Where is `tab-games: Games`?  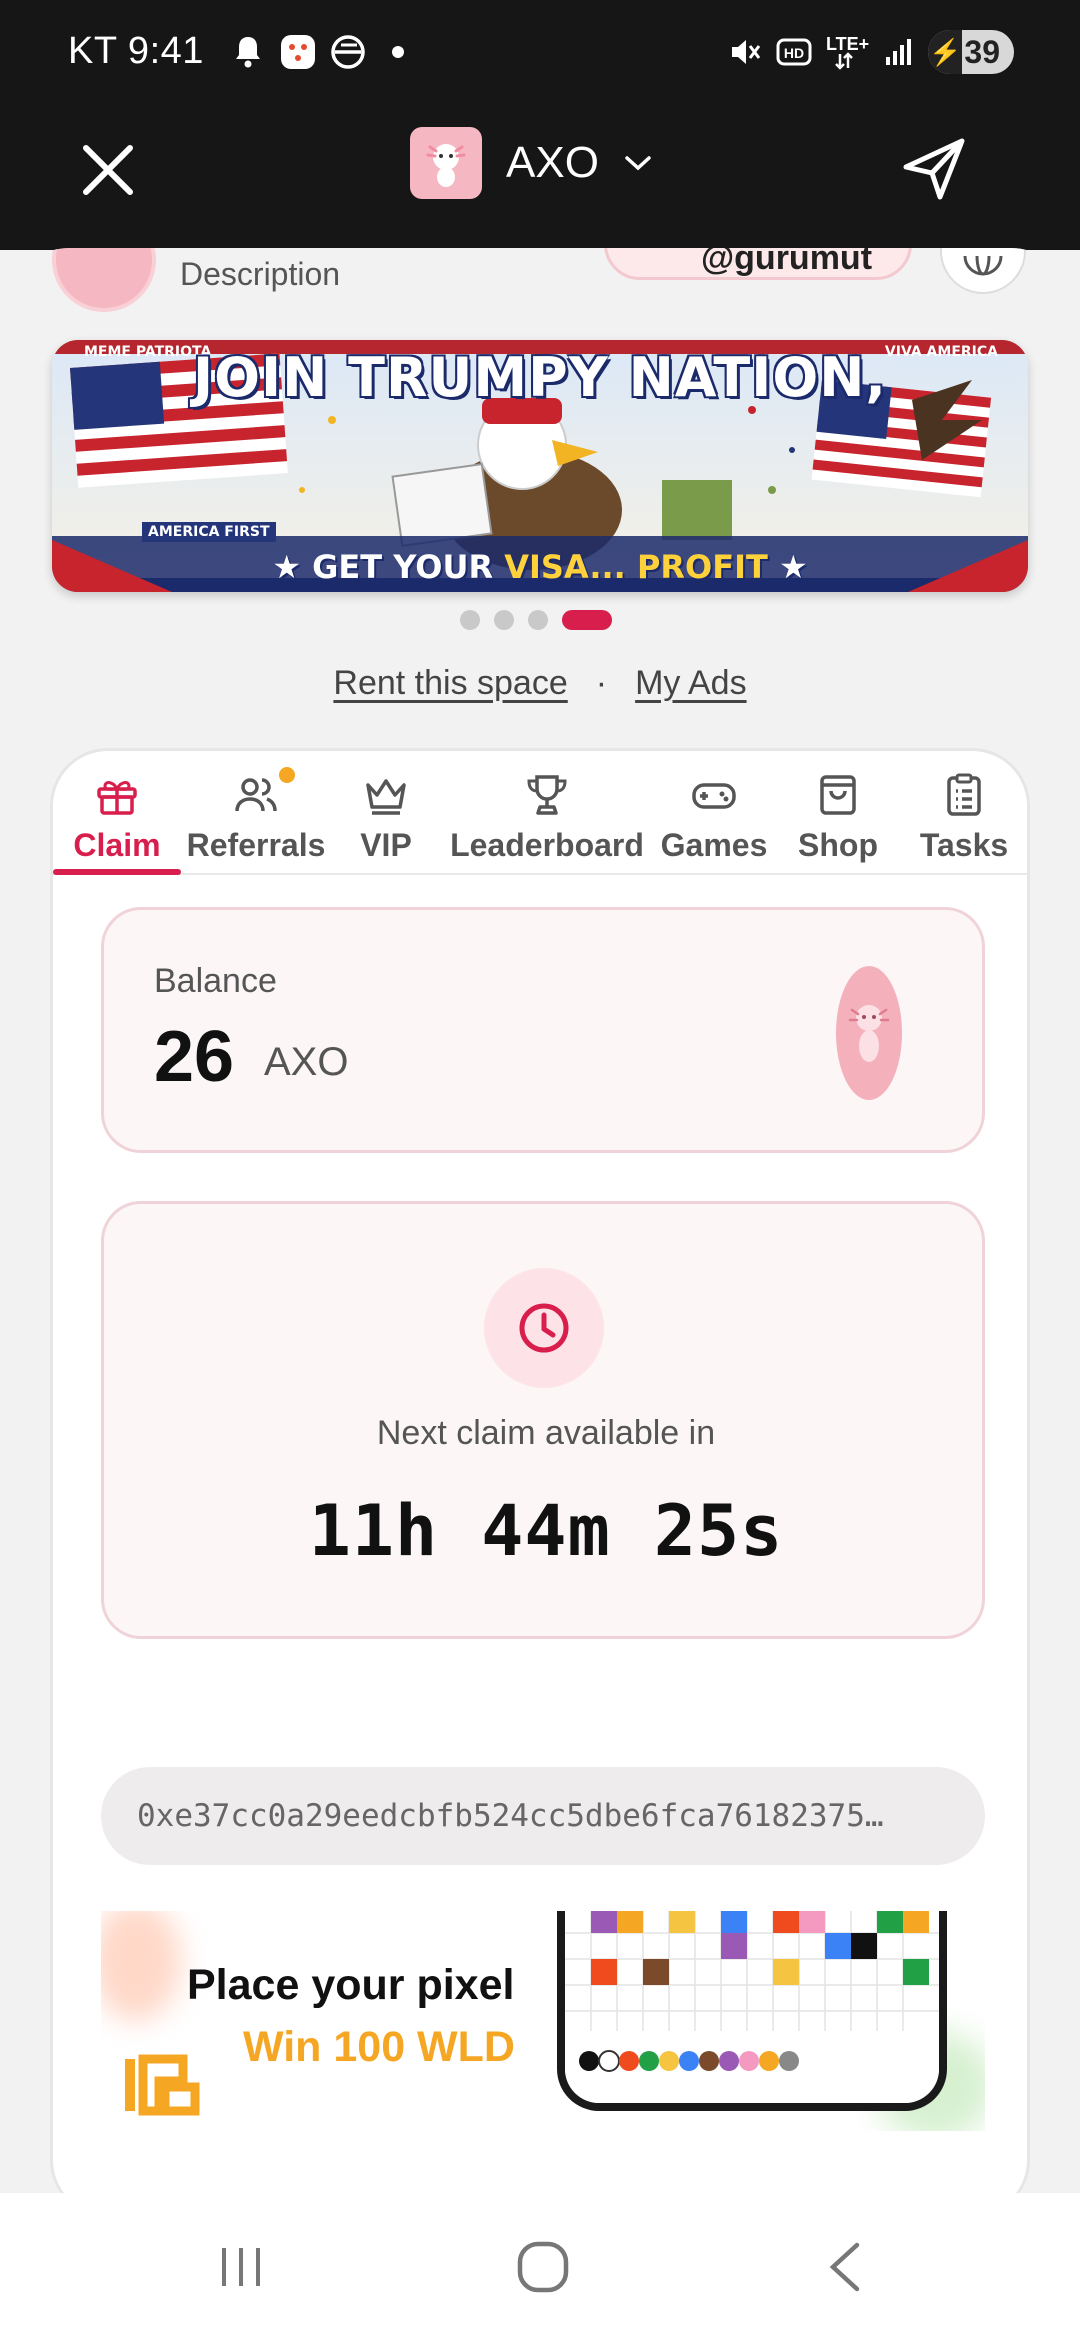
tab-games: Games is located at coordinates (714, 821).